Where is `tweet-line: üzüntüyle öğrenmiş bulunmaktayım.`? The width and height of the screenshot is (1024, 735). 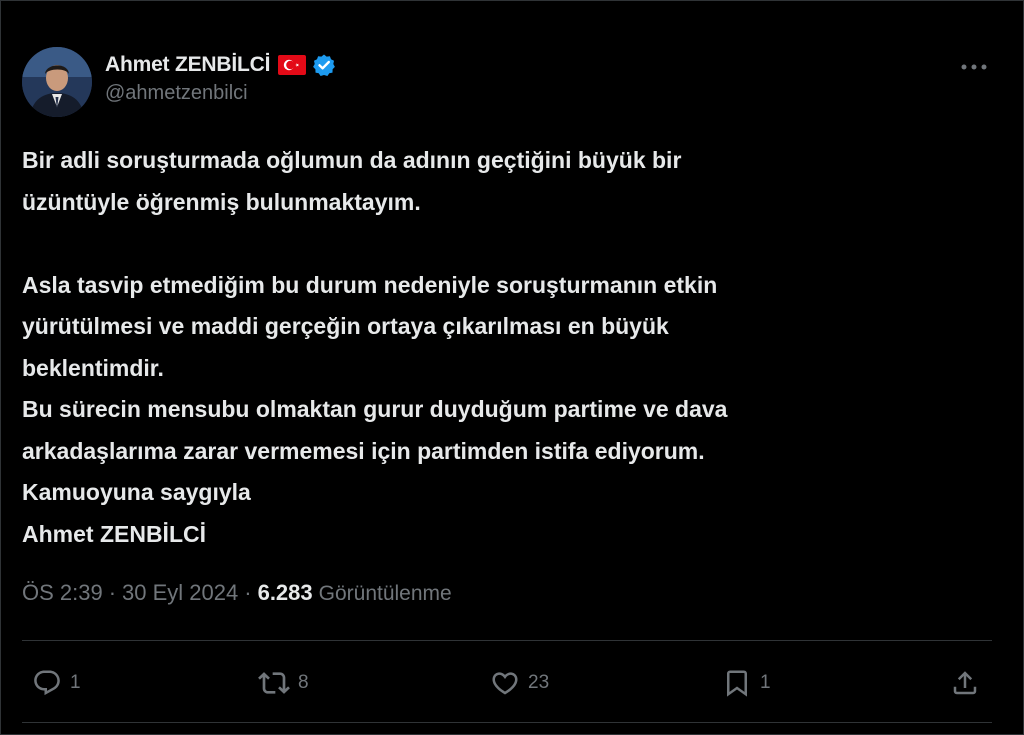 tweet-line: üzüntüyle öğrenmiş bulunmaktayım. is located at coordinates (221, 201).